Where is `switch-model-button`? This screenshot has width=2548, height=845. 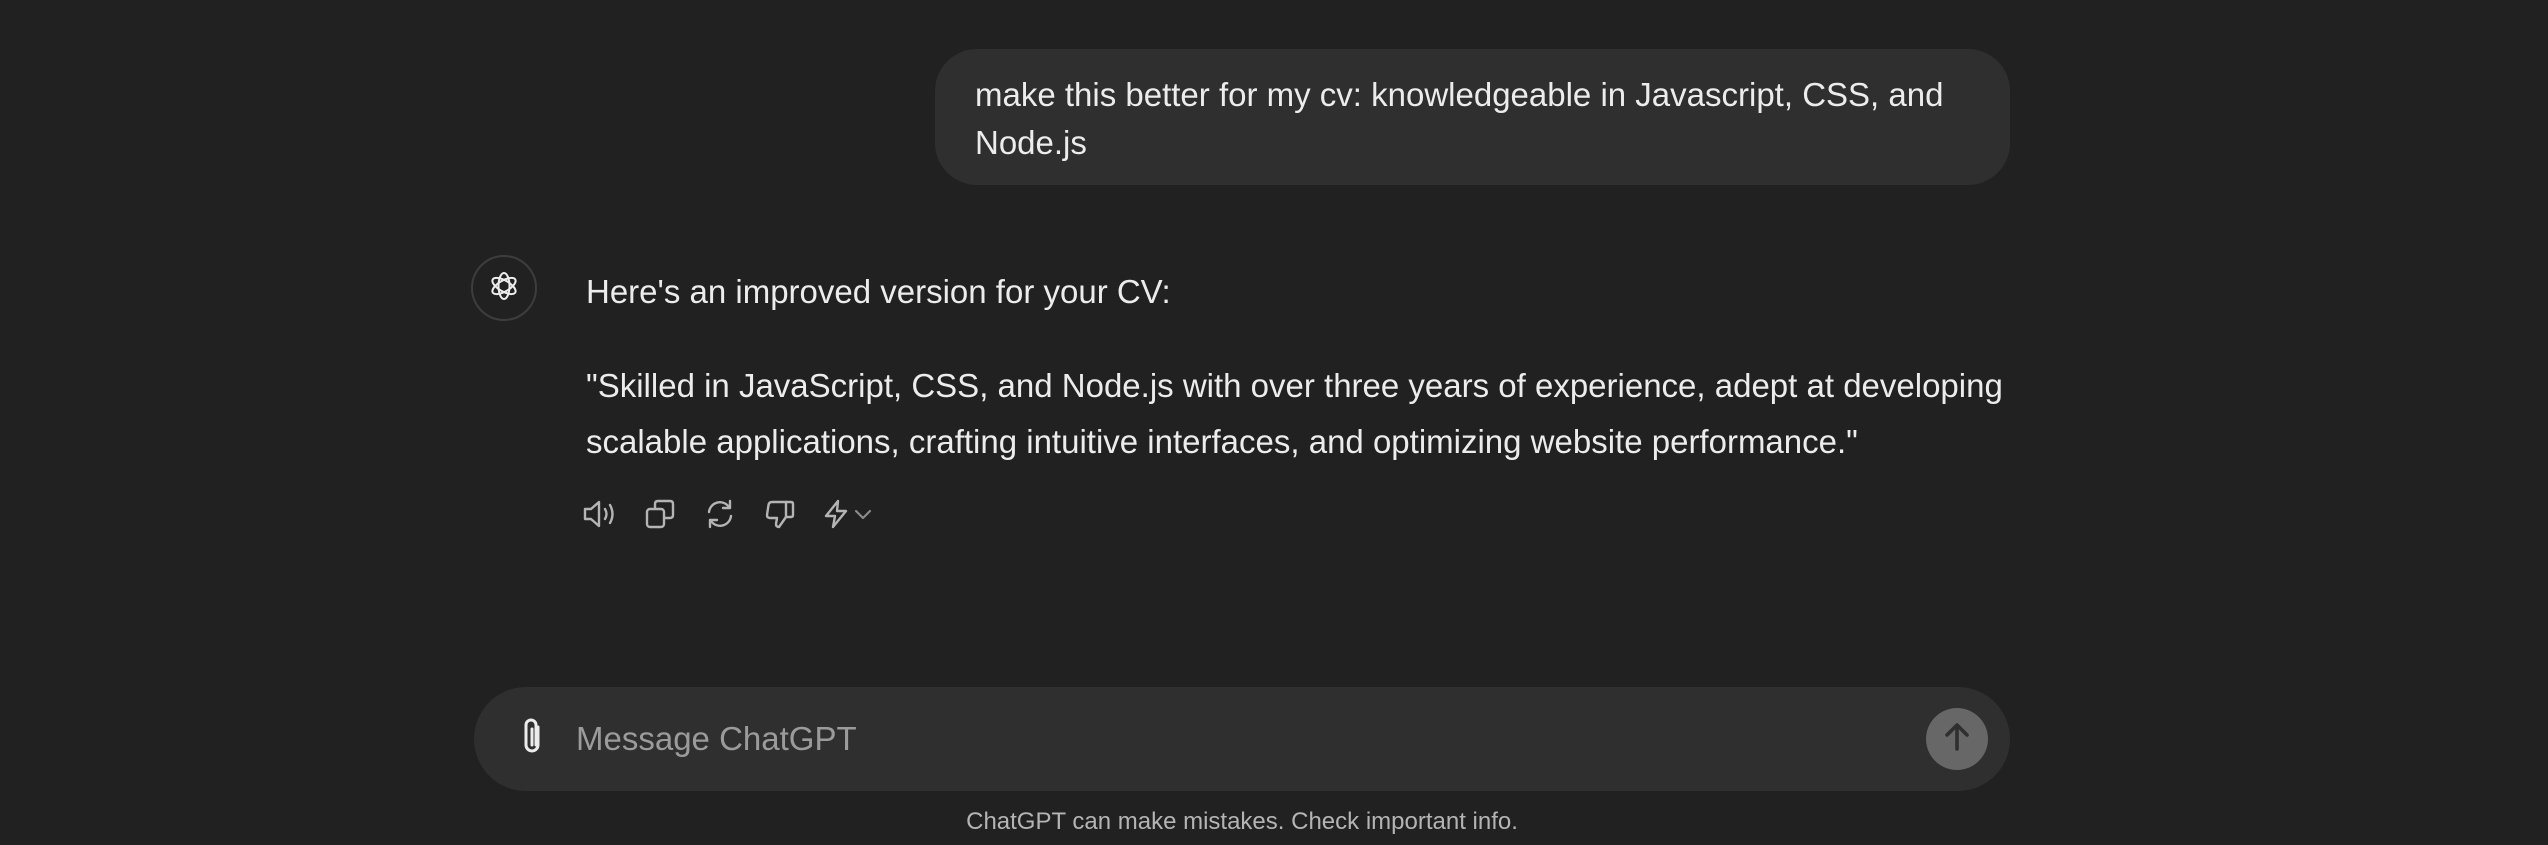 switch-model-button is located at coordinates (852, 516).